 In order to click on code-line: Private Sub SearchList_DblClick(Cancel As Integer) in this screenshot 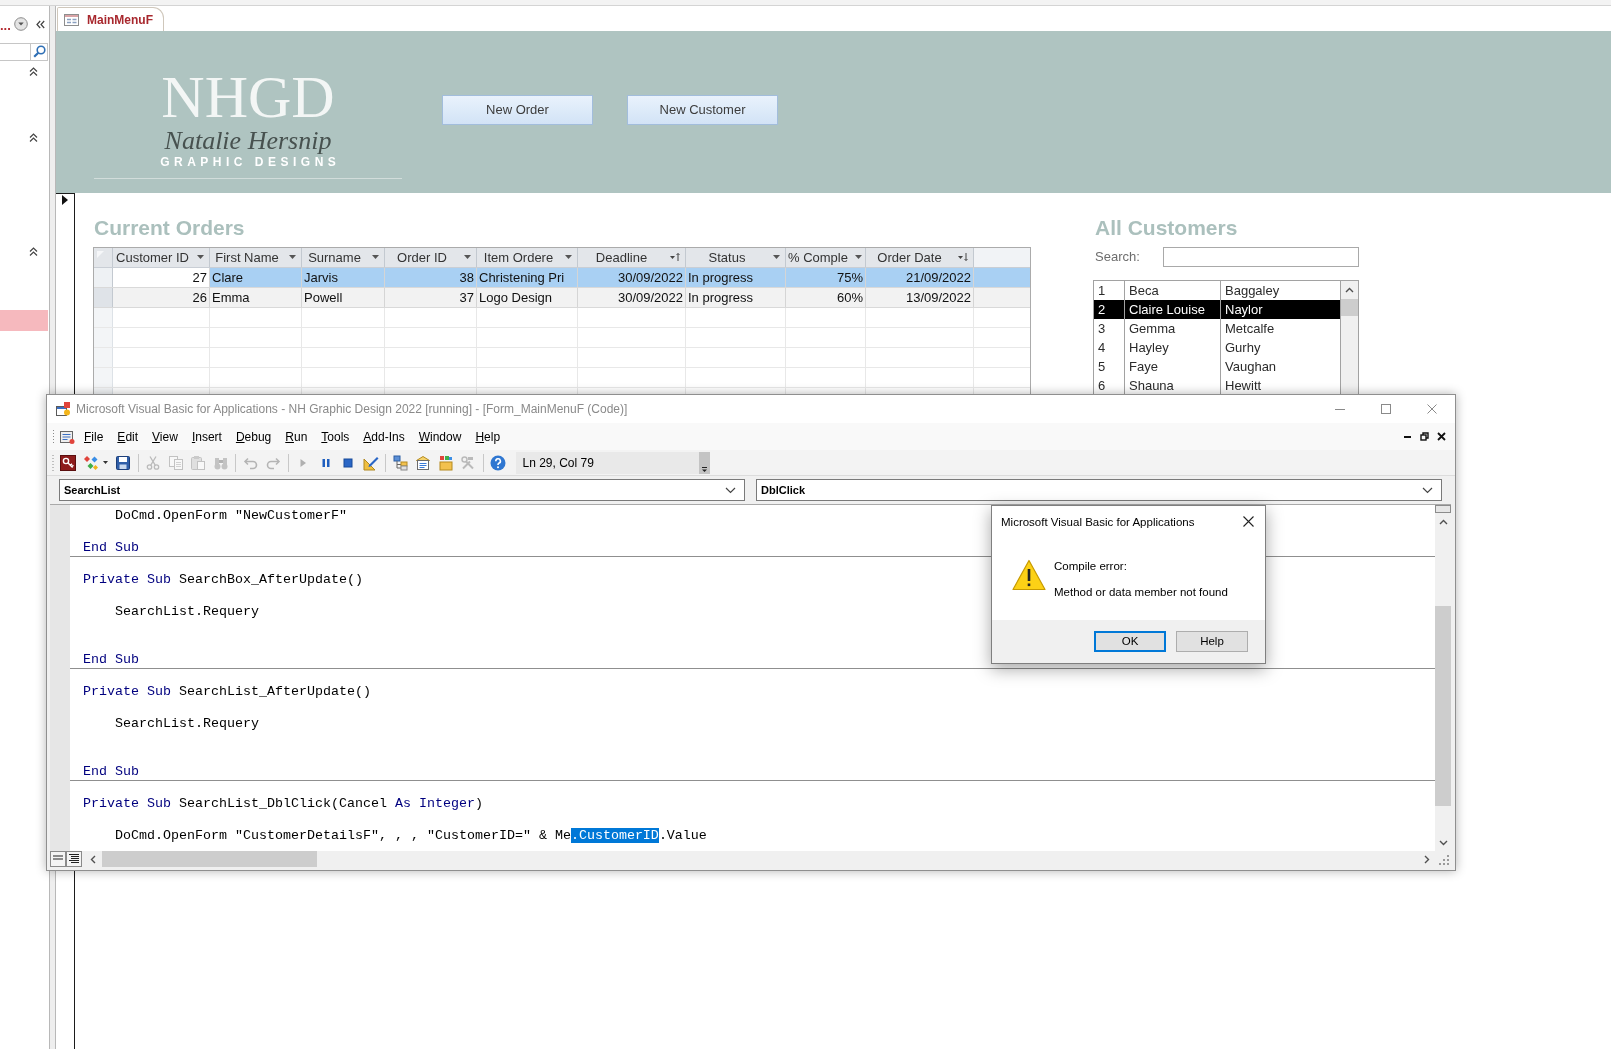, I will do `click(283, 804)`.